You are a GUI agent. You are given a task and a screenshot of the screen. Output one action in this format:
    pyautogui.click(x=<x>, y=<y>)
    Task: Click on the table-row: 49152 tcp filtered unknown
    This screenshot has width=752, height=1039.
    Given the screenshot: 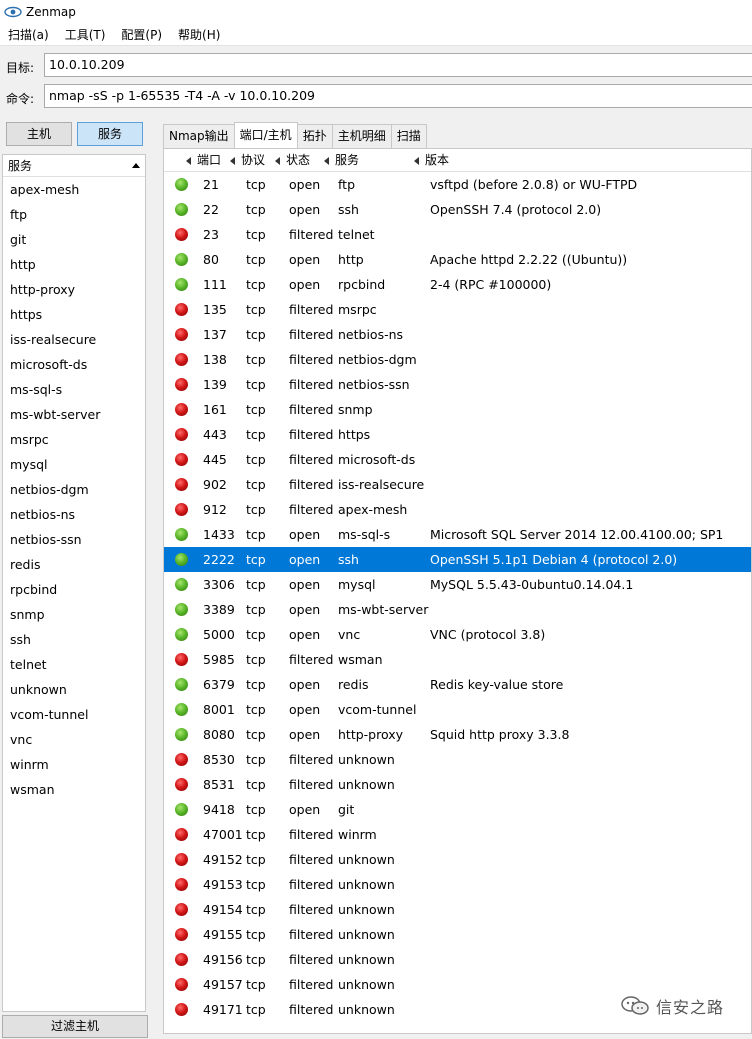 What is the action you would take?
    pyautogui.click(x=457, y=859)
    